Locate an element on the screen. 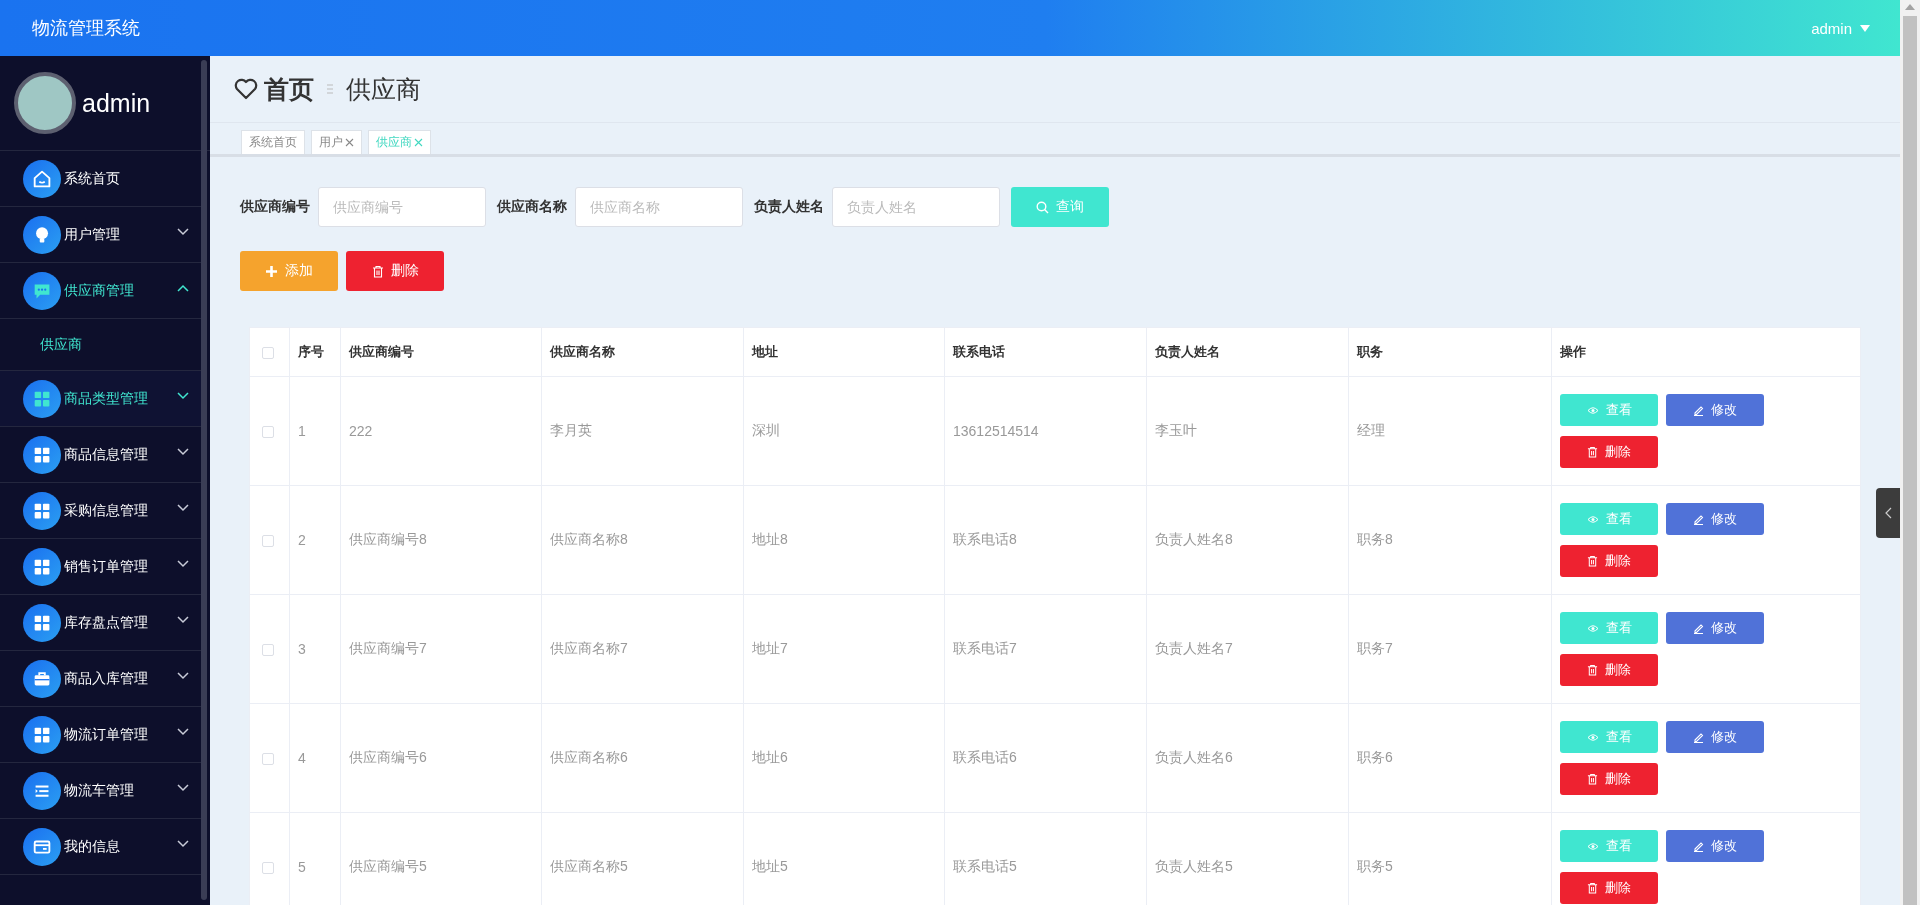 The height and width of the screenshot is (905, 1920). input-field: 供应商编号 is located at coordinates (402, 207).